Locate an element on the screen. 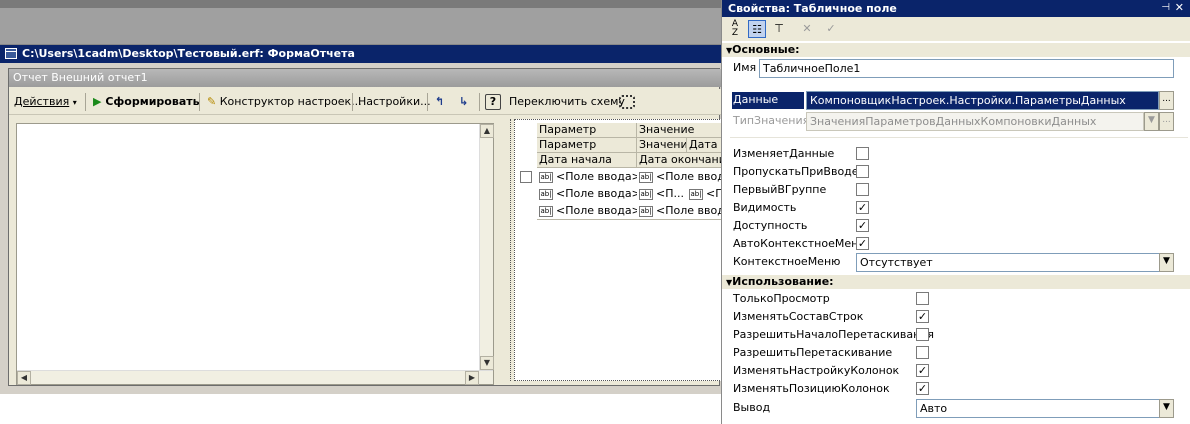 The height and width of the screenshot is (424, 1190). flag-label: ТолькоПросмотр is located at coordinates (781, 298).